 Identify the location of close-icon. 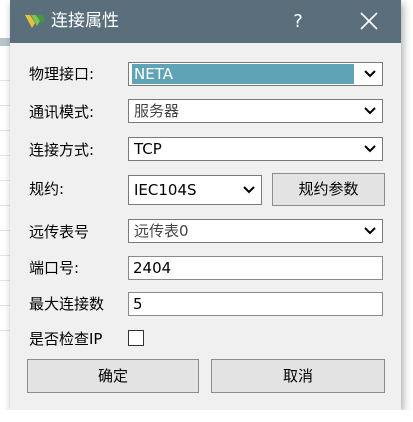
(369, 21).